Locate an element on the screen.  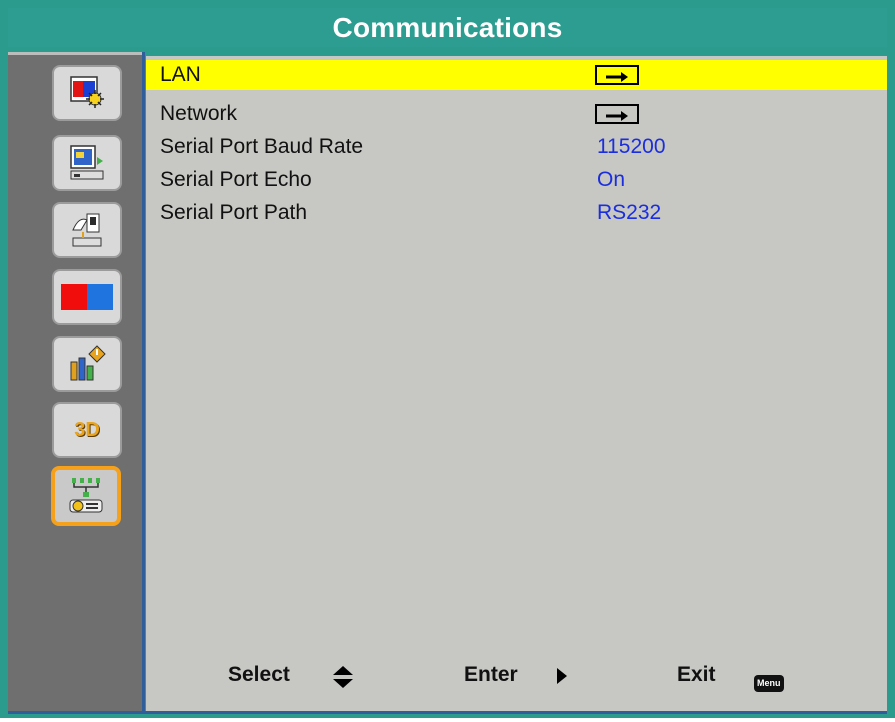
sidebar: 3D is located at coordinates (76, 381).